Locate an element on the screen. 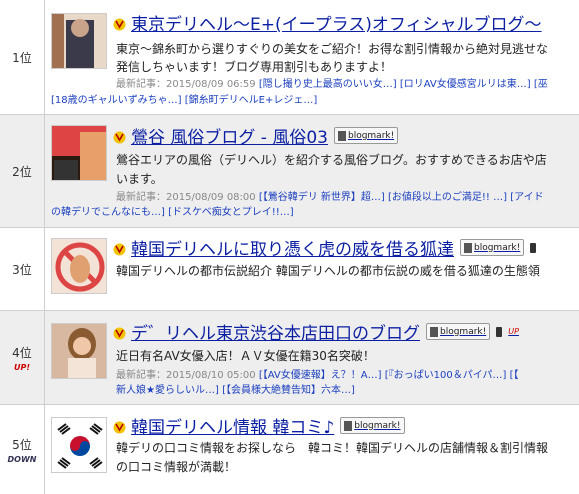  rank-cell: 4位 UP! is located at coordinates (22, 357).